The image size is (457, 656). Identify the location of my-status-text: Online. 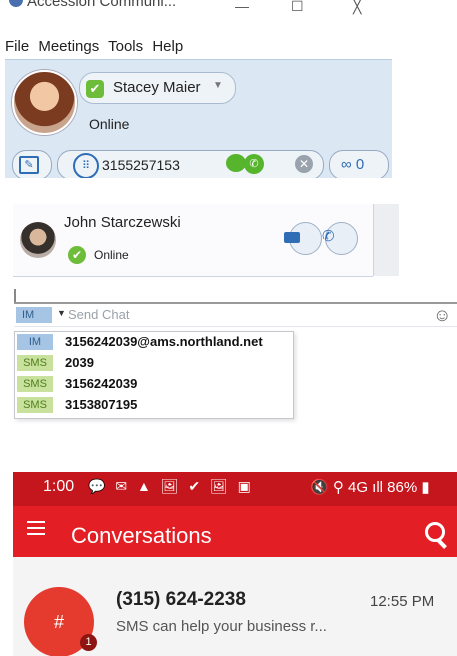
(109, 124).